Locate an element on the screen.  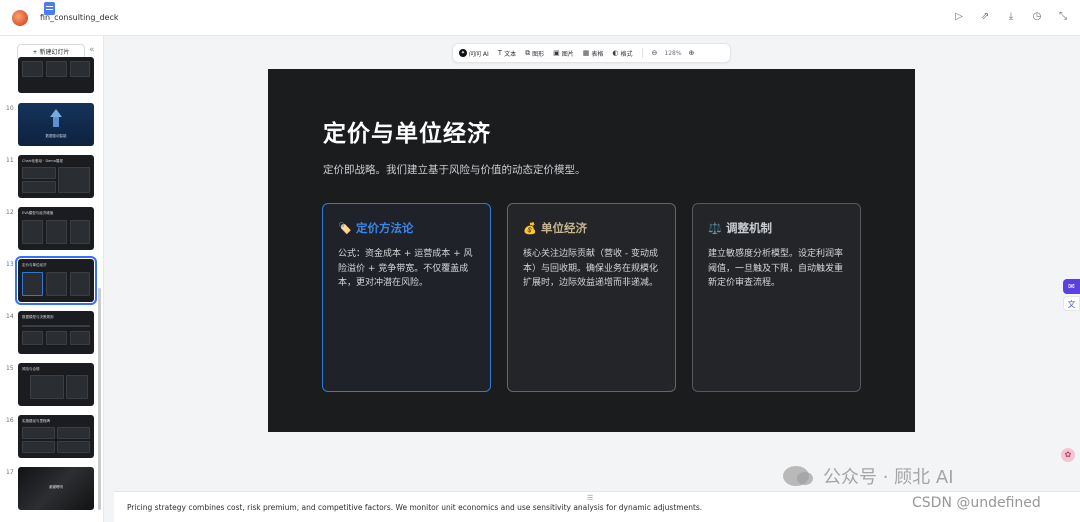
slide-thumb-item: 15 风险与合规 is located at coordinates (50, 386).